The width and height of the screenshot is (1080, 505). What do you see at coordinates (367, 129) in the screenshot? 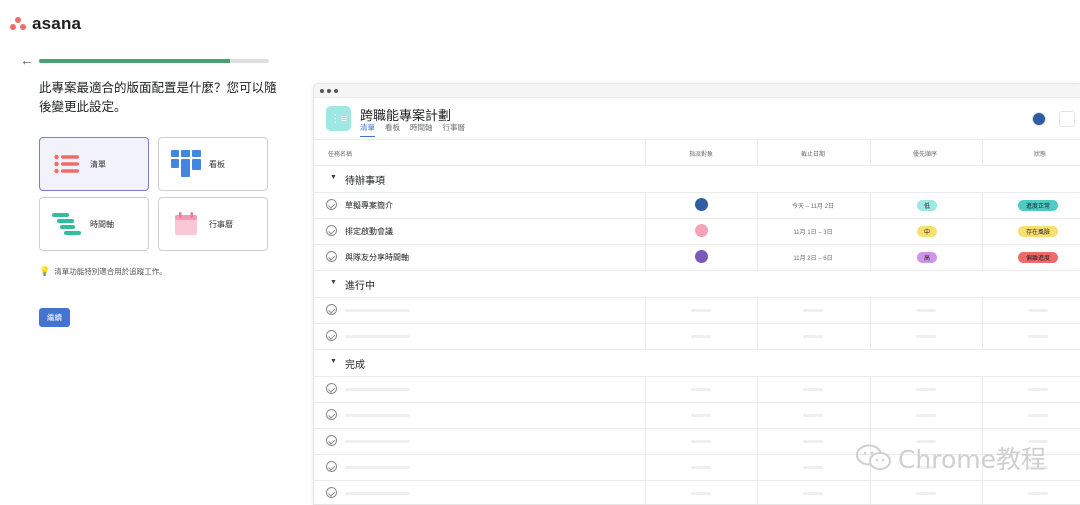
I see `tab-list: 清單` at bounding box center [367, 129].